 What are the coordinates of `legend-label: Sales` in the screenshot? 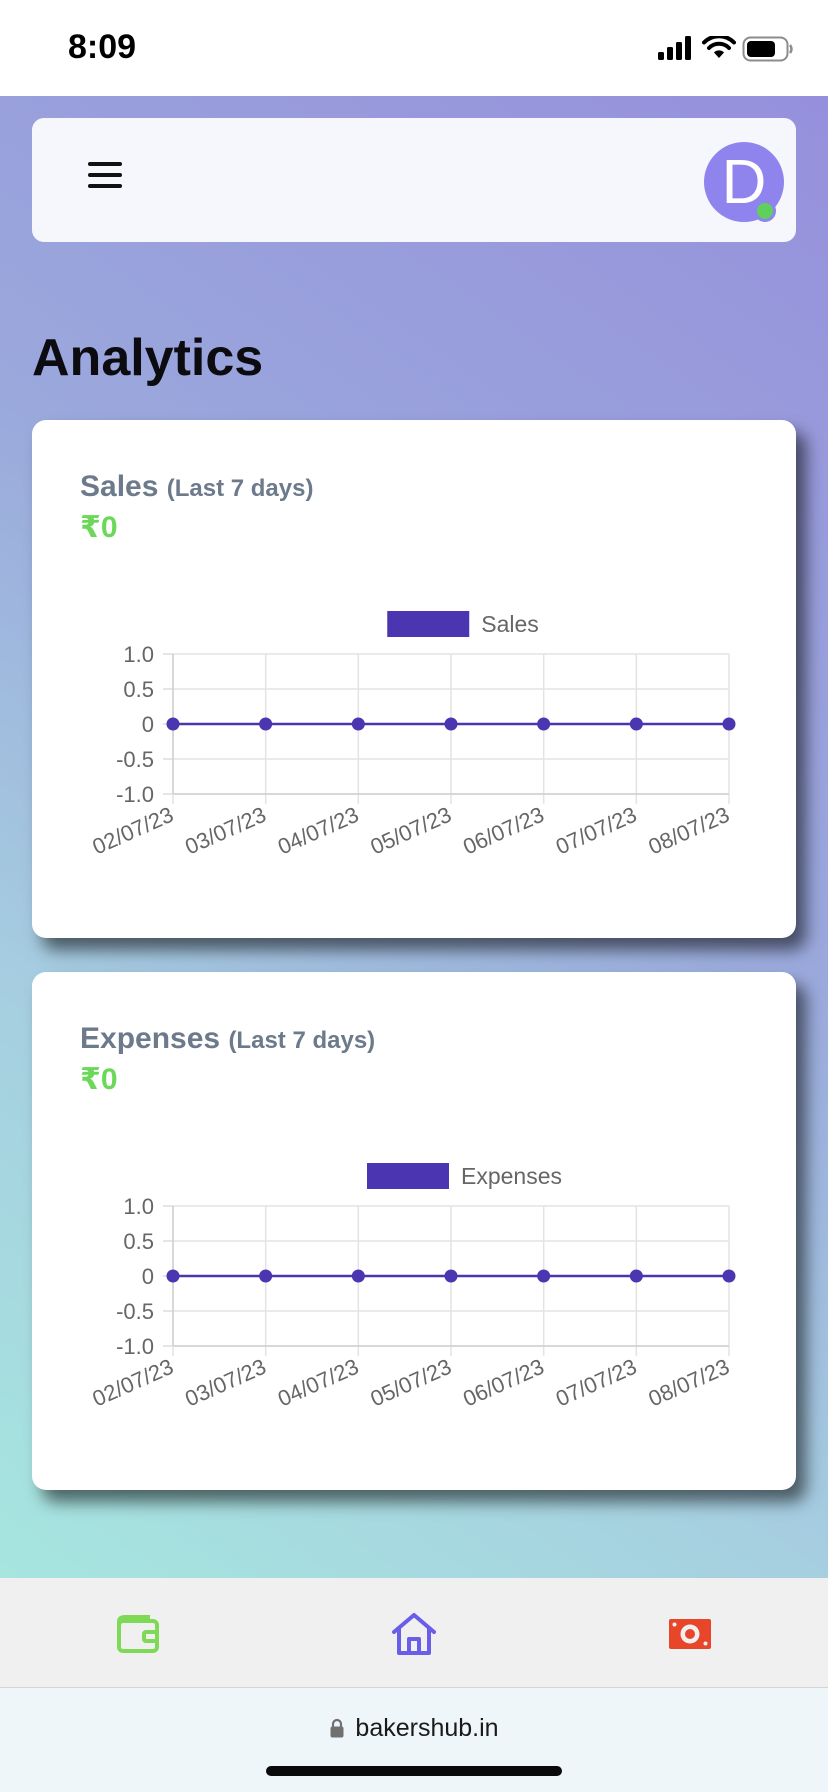 It's located at (510, 624).